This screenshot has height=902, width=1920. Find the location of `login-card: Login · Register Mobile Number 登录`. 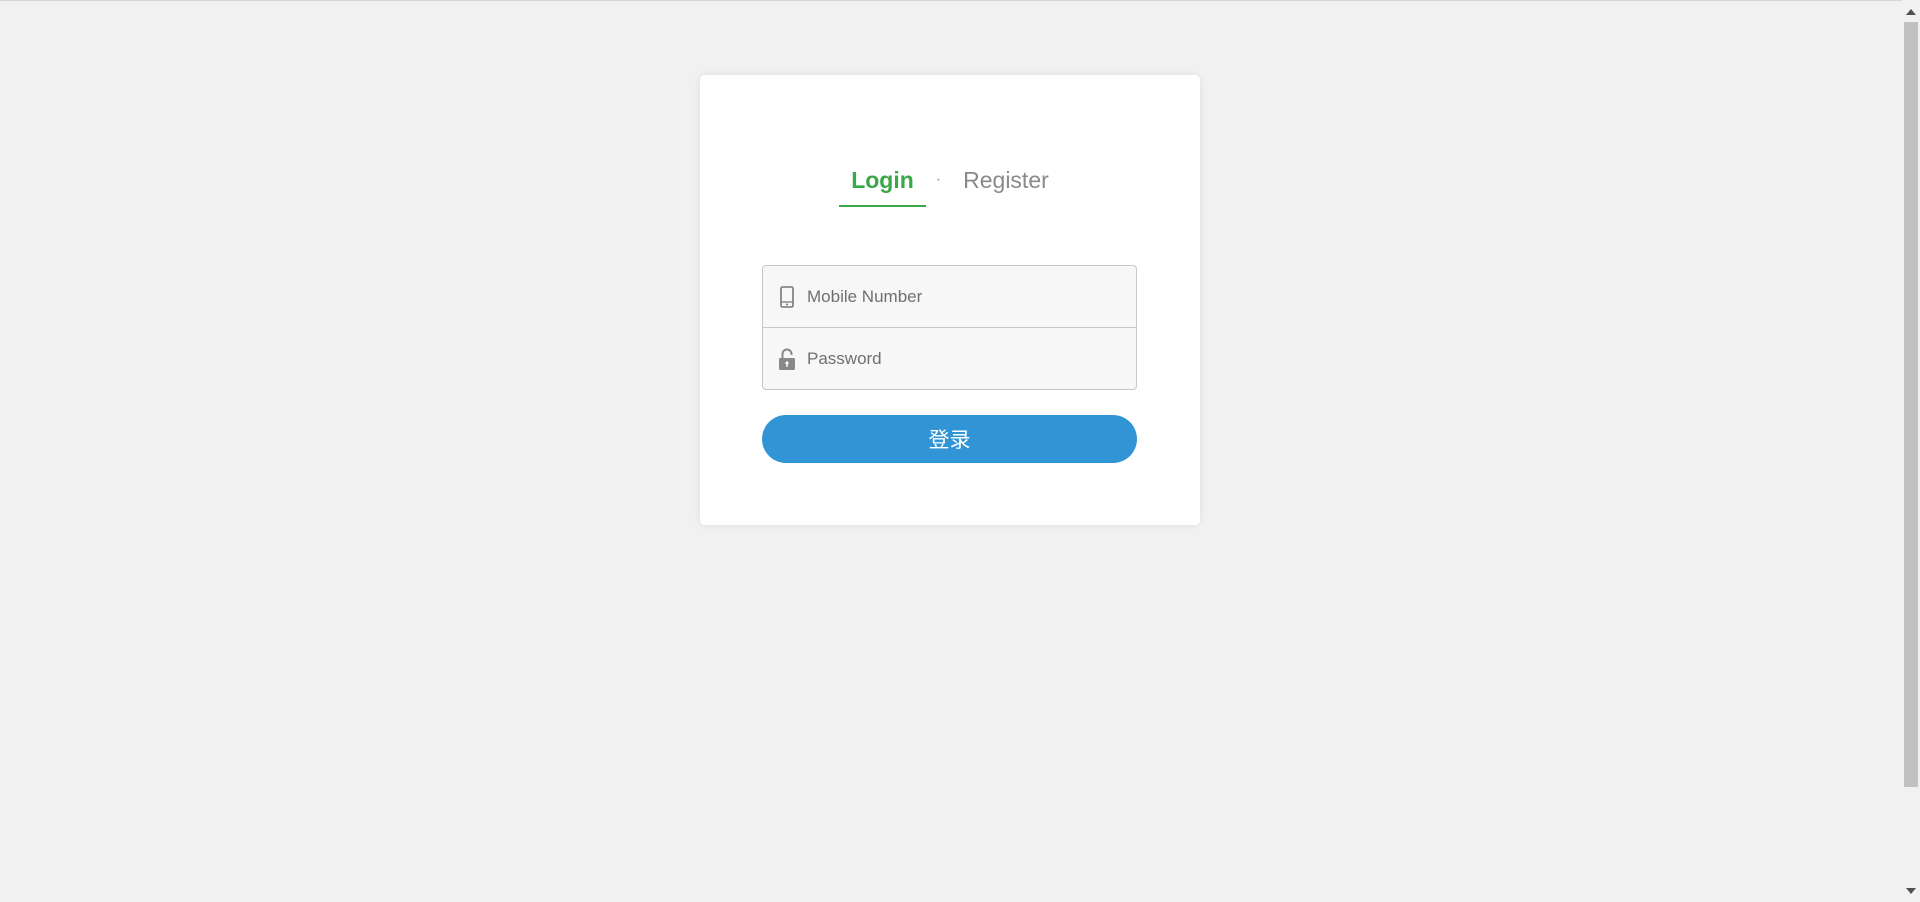

login-card: Login · Register Mobile Number 登录 is located at coordinates (950, 300).